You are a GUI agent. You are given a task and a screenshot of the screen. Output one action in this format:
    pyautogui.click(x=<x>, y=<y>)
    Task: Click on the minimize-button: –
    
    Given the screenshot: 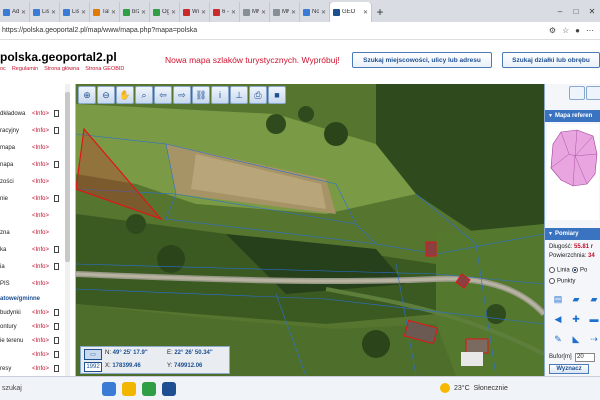 What is the action you would take?
    pyautogui.click(x=560, y=11)
    